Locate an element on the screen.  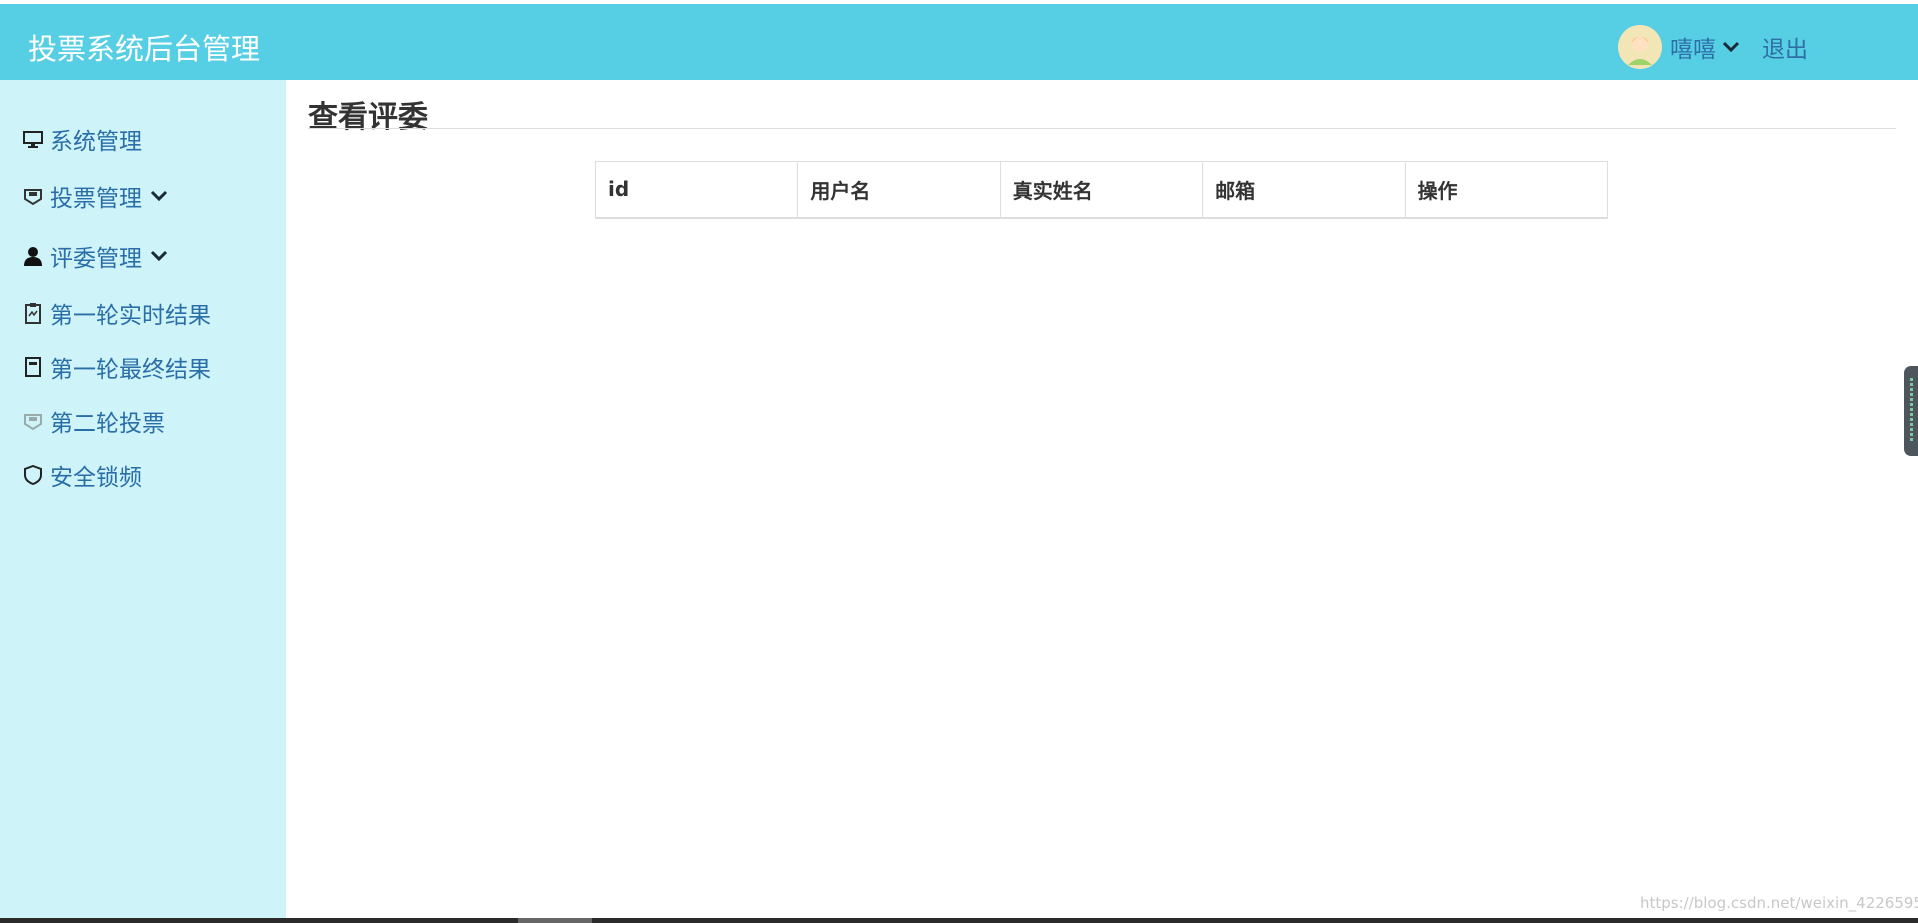
monitor-icon is located at coordinates (33, 139).